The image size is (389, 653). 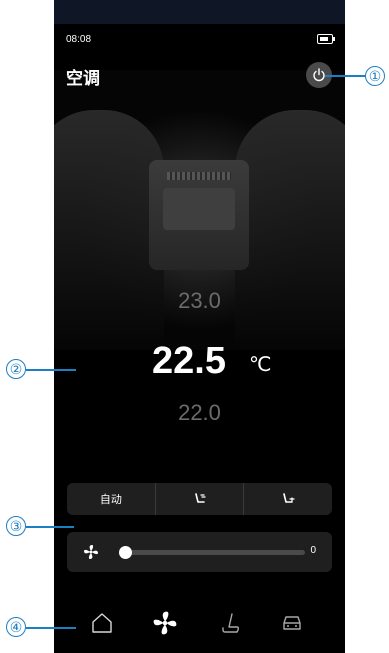 What do you see at coordinates (79, 39) in the screenshot?
I see `status-time: 08:08` at bounding box center [79, 39].